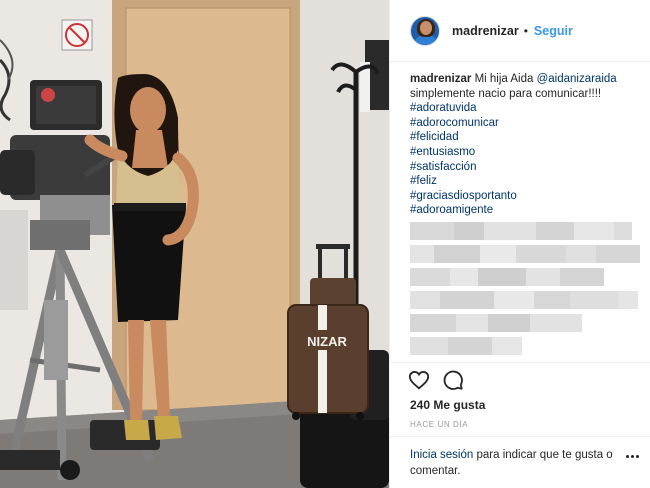 This screenshot has width=650, height=488. Describe the element at coordinates (506, 93) in the screenshot. I see `caption-text-continued: simplemente nacio para comunicar!!!!` at that location.